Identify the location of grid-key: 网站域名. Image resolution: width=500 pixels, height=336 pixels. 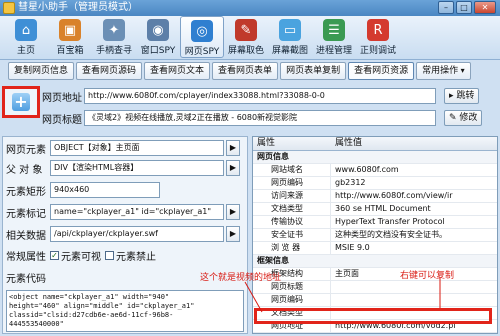
(292, 170).